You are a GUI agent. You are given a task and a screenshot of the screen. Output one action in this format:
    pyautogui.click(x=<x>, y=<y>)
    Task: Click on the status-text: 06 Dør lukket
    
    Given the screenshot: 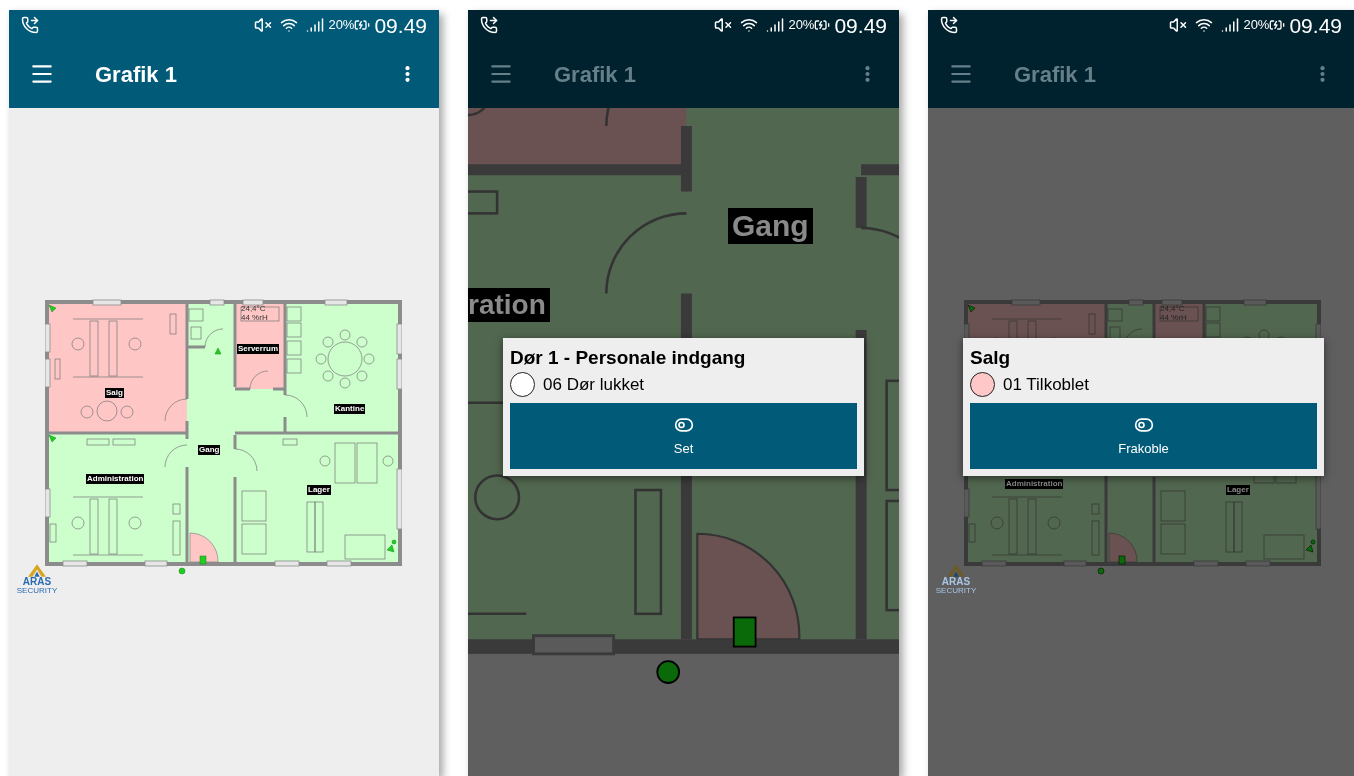 What is the action you would take?
    pyautogui.click(x=594, y=384)
    